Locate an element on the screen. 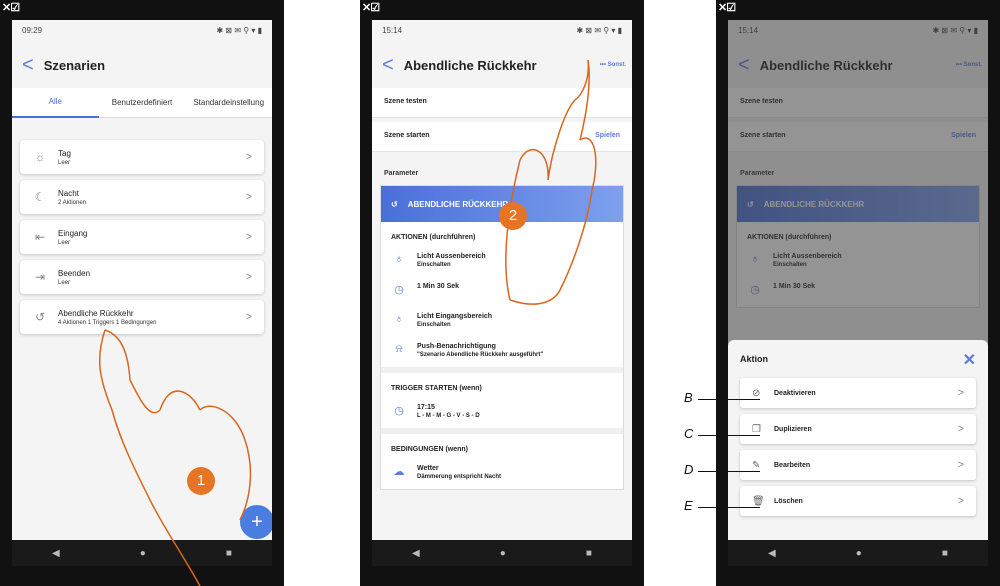 This screenshot has width=1000, height=586. step-number-badge: 2 is located at coordinates (513, 216).